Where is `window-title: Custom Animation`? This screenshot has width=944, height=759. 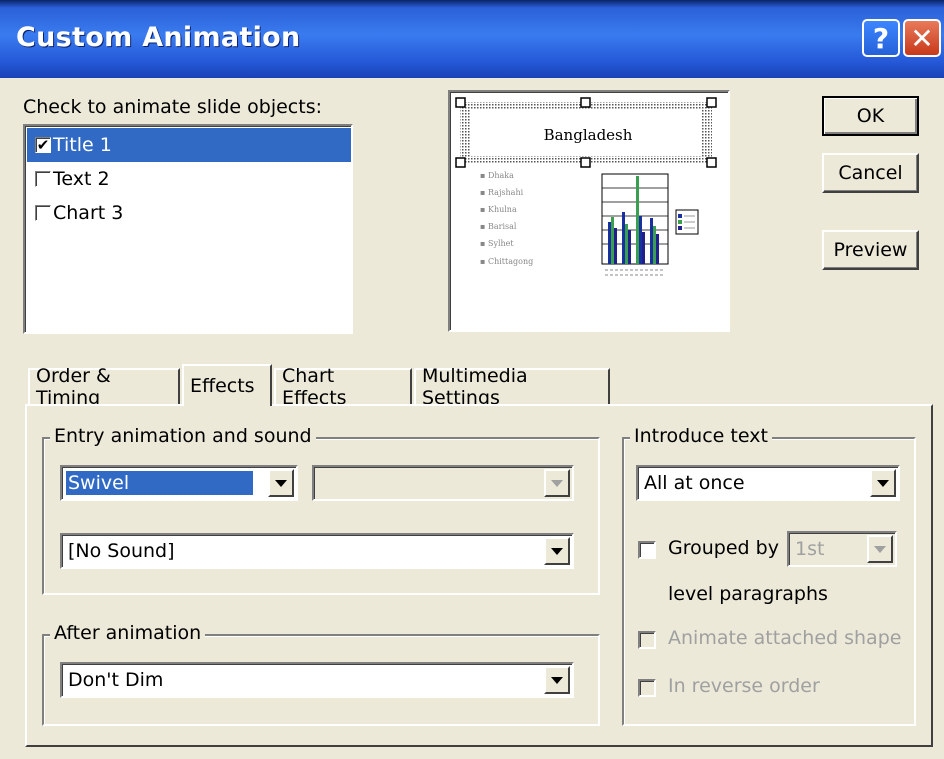
window-title: Custom Animation is located at coordinates (158, 37).